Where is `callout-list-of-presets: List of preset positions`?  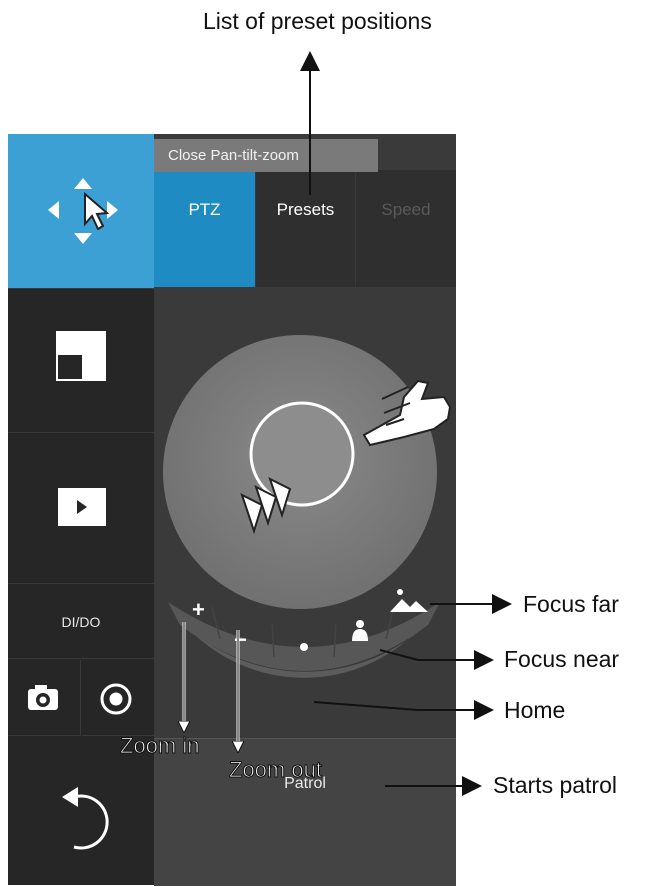 callout-list-of-presets: List of preset positions is located at coordinates (317, 21).